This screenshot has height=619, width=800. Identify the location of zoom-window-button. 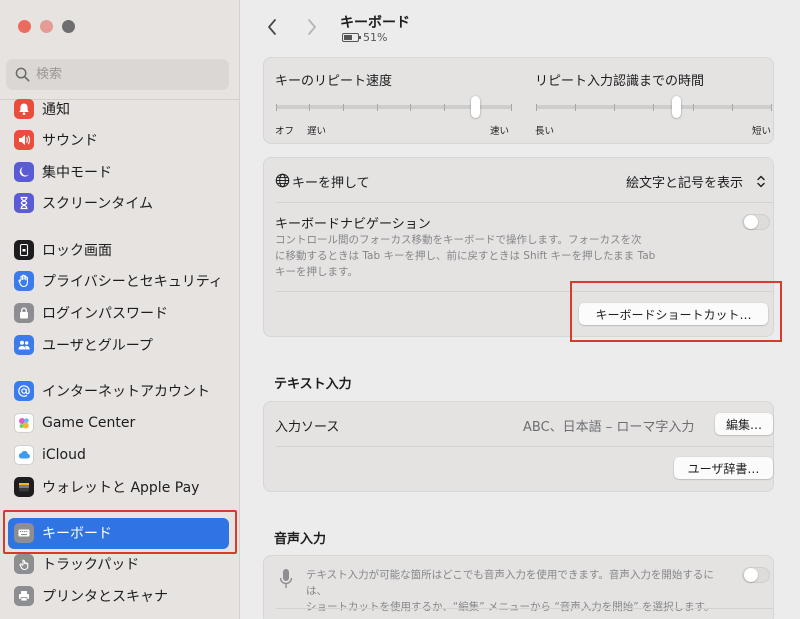
(68, 26).